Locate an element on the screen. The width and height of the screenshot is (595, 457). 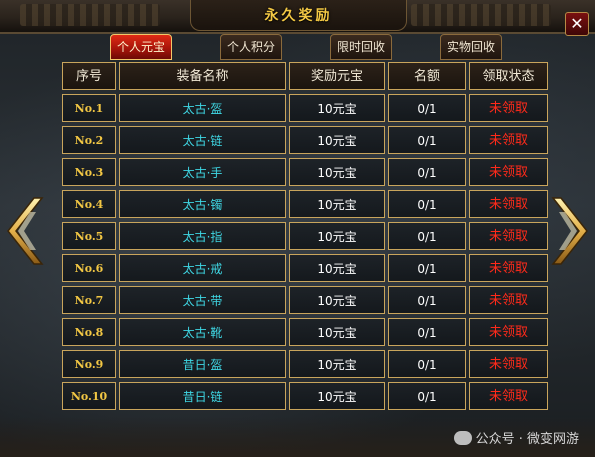
table-header: 序号 装备名称 奖励元宝 名额 领取状态 is located at coordinates (305, 77).